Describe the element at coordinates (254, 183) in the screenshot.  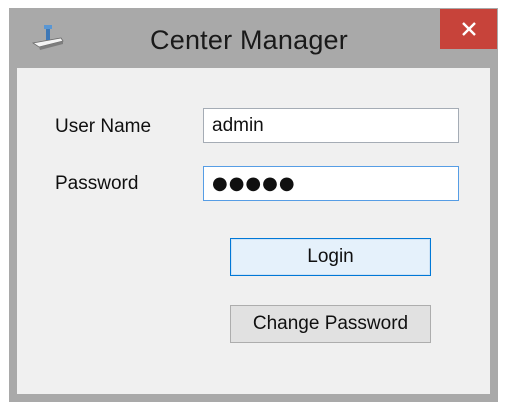
I see `password-mask: ●●●●●` at that location.